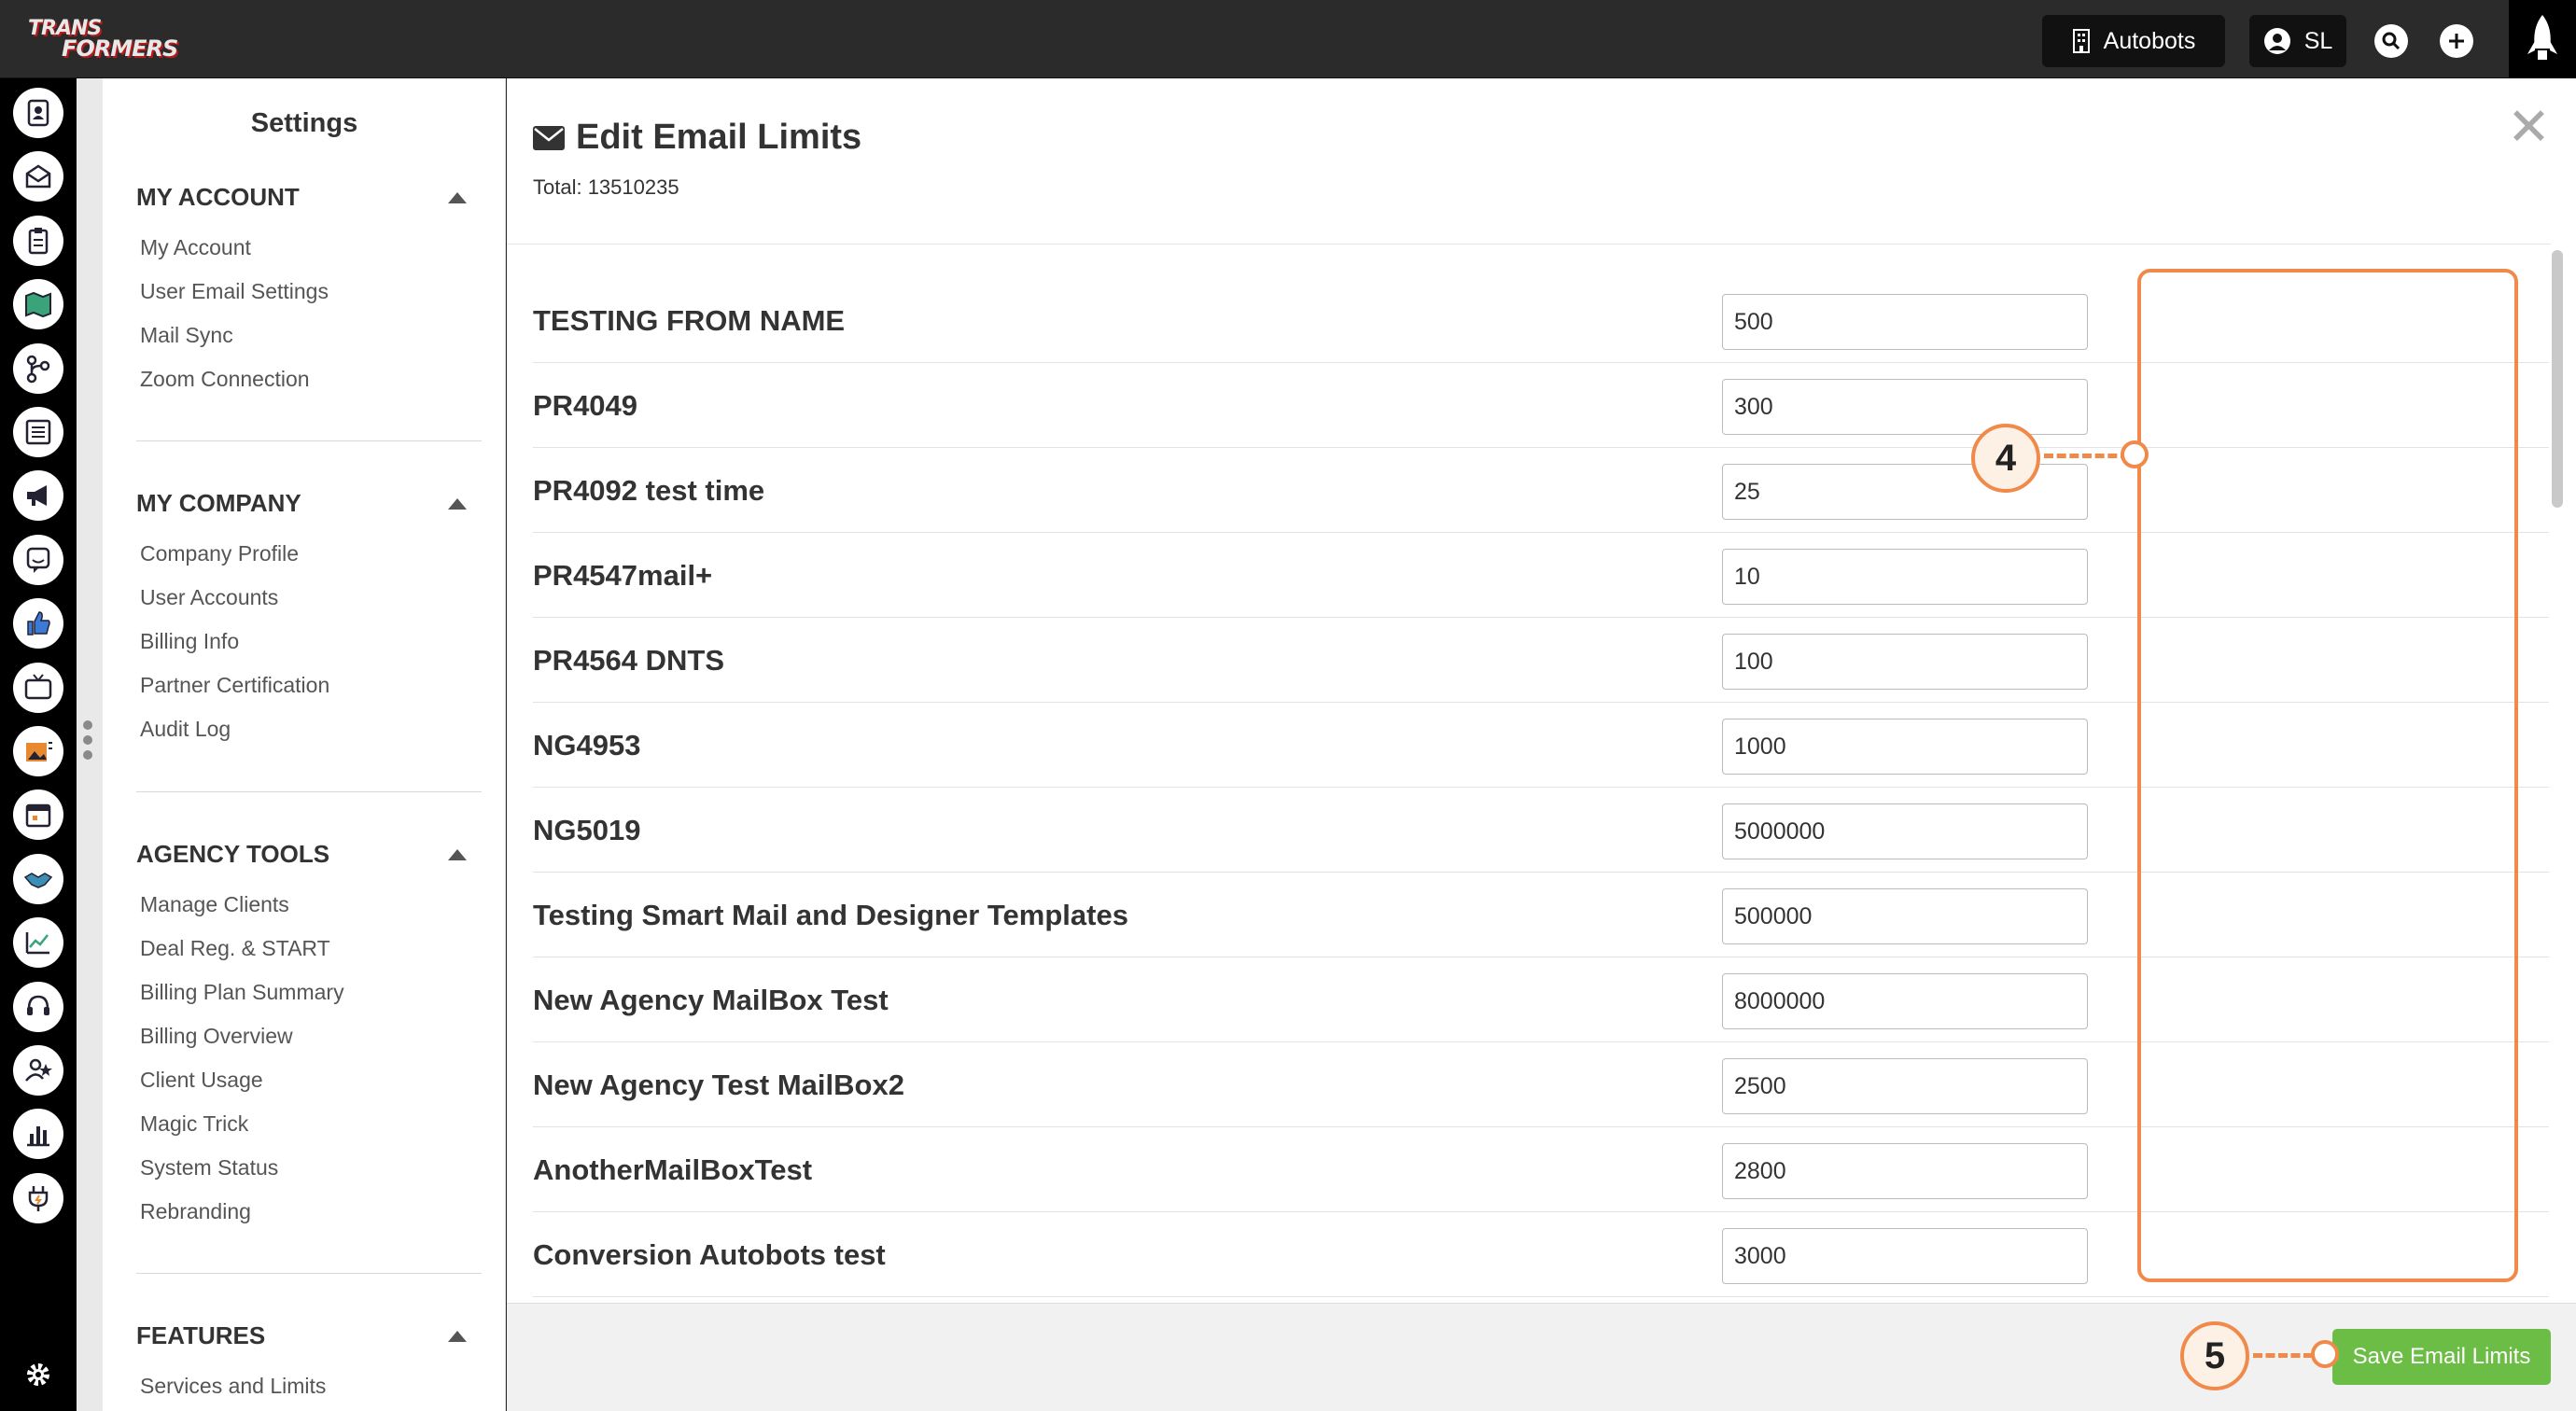 The image size is (2576, 1411). I want to click on settings-link: Magic Trick, so click(194, 1124).